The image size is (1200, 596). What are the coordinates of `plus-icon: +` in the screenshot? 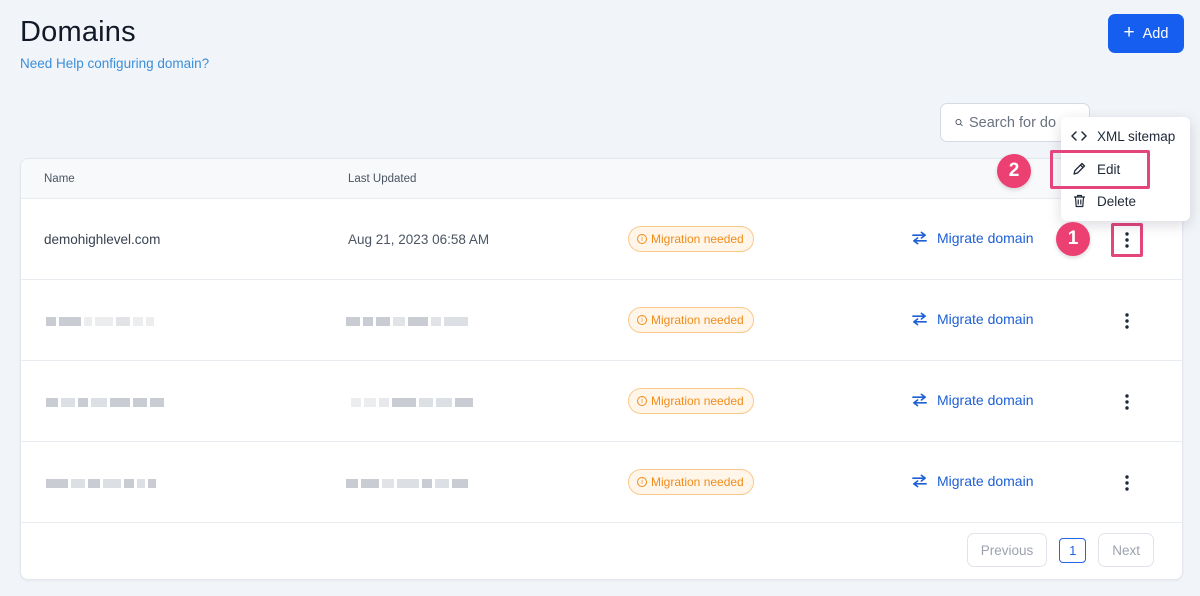 It's located at (1129, 32).